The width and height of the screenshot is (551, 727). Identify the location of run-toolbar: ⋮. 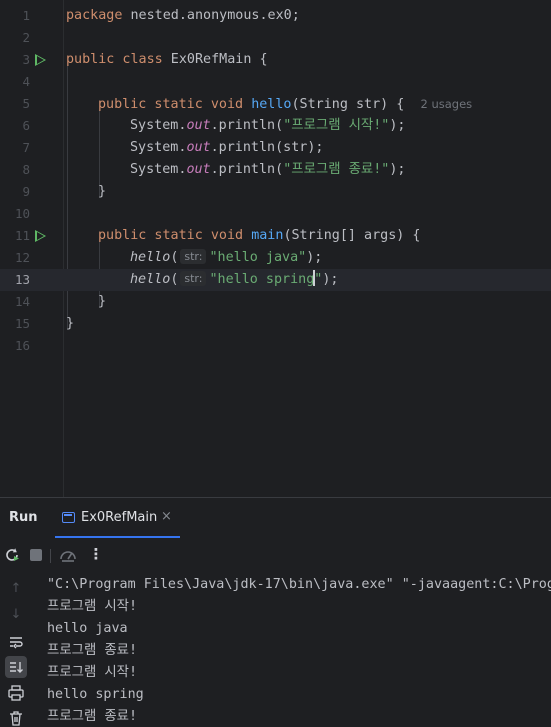
(275, 555).